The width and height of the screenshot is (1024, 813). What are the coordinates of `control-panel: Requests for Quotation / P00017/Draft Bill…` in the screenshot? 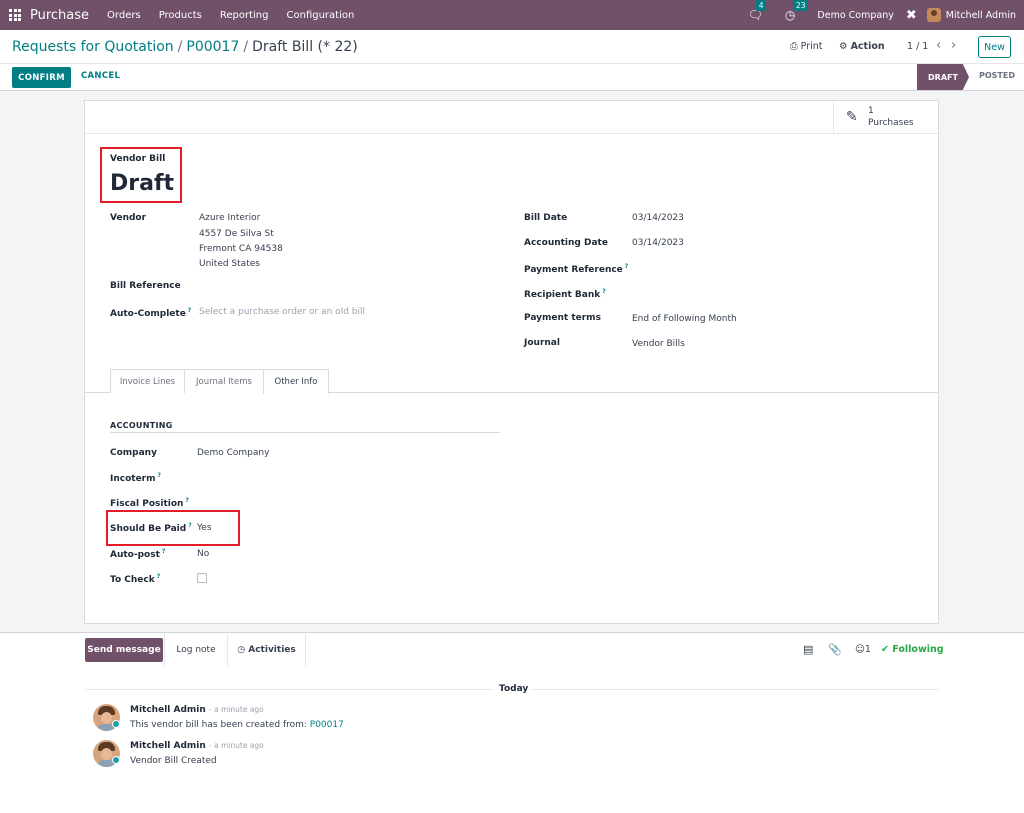 It's located at (512, 47).